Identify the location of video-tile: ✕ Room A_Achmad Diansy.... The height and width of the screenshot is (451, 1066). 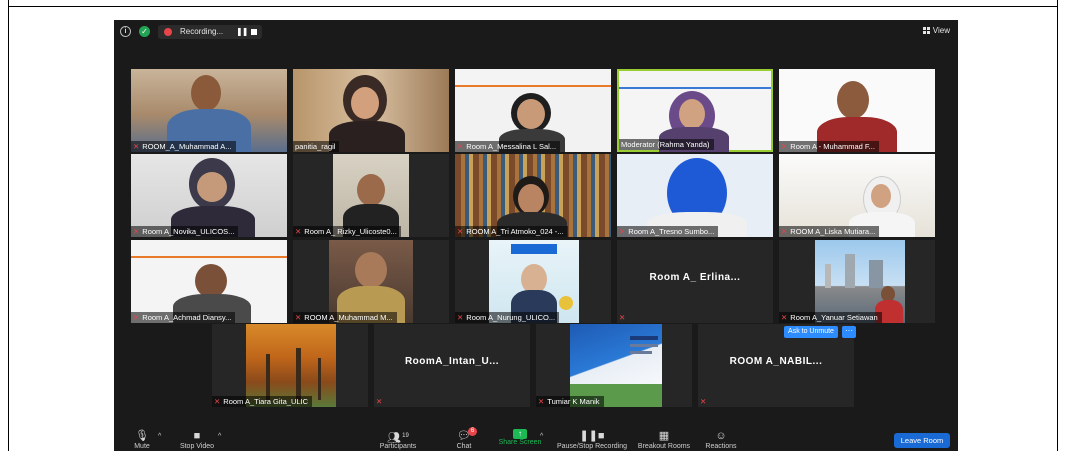
(209, 281).